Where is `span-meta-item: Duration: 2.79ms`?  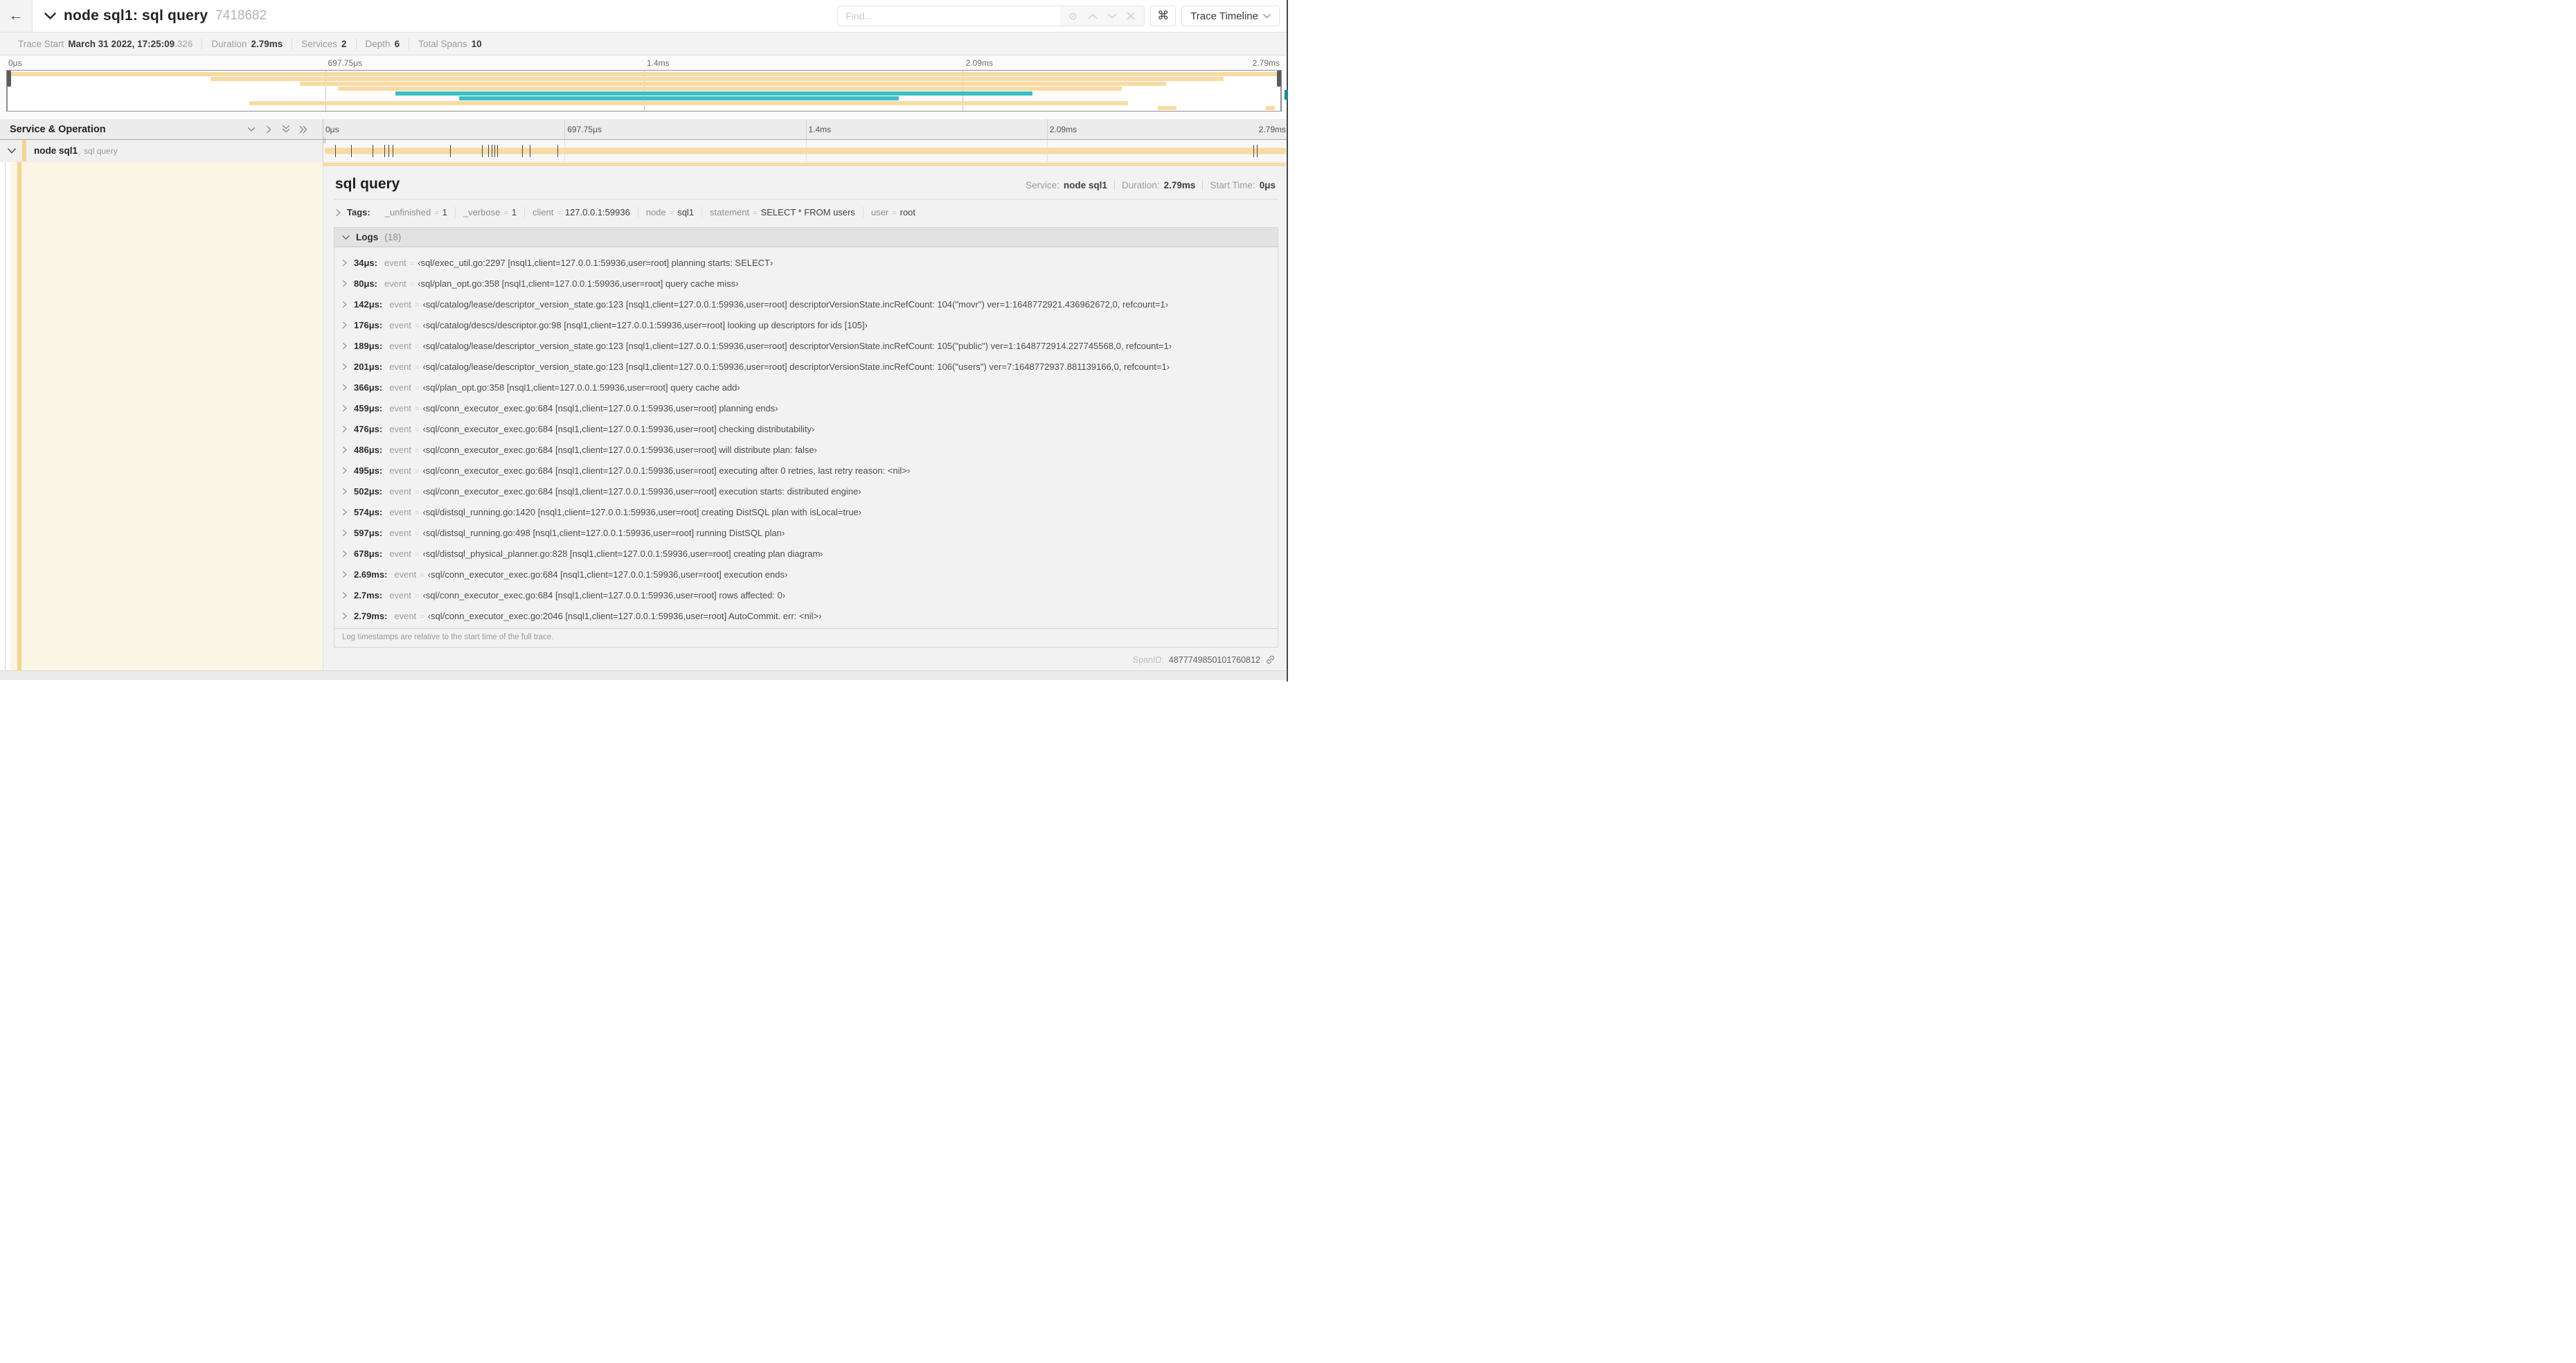
span-meta-item: Duration: 2.79ms is located at coordinates (1158, 185).